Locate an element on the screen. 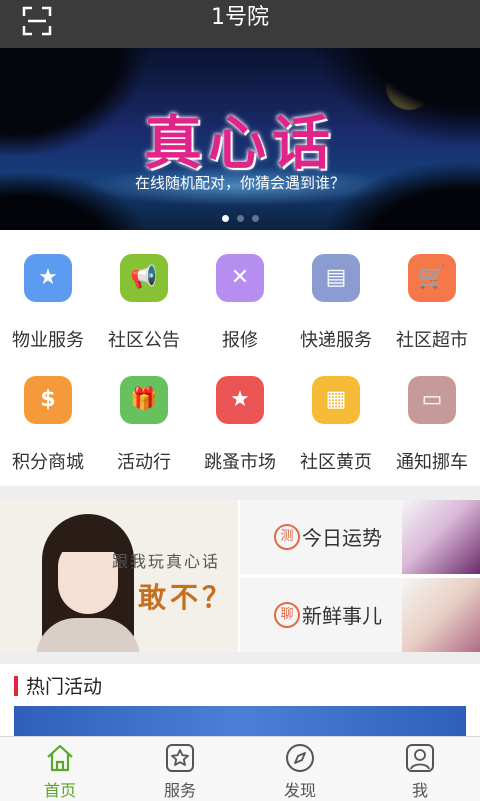  service-label: 社区超市 is located at coordinates (432, 340).